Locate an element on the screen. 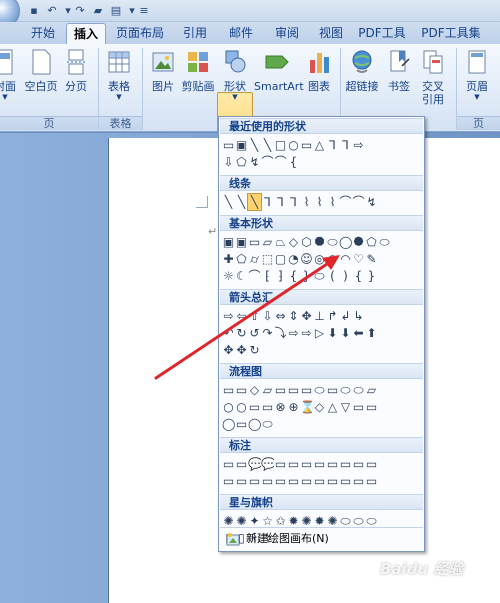 This screenshot has height=603, width=500. shape-option: ♡ is located at coordinates (358, 259).